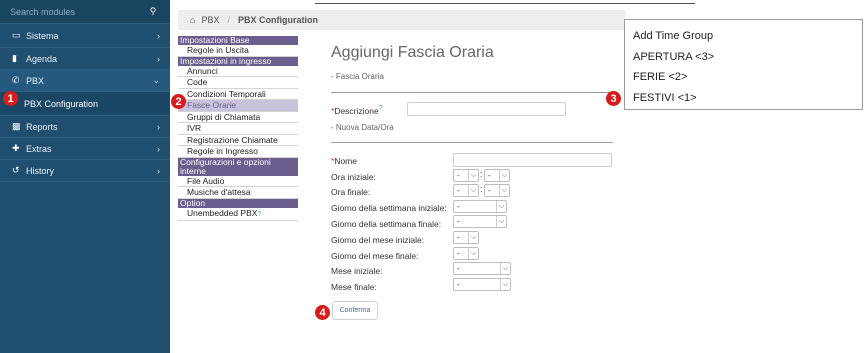  I want to click on phone-icon: ✆, so click(16, 80).